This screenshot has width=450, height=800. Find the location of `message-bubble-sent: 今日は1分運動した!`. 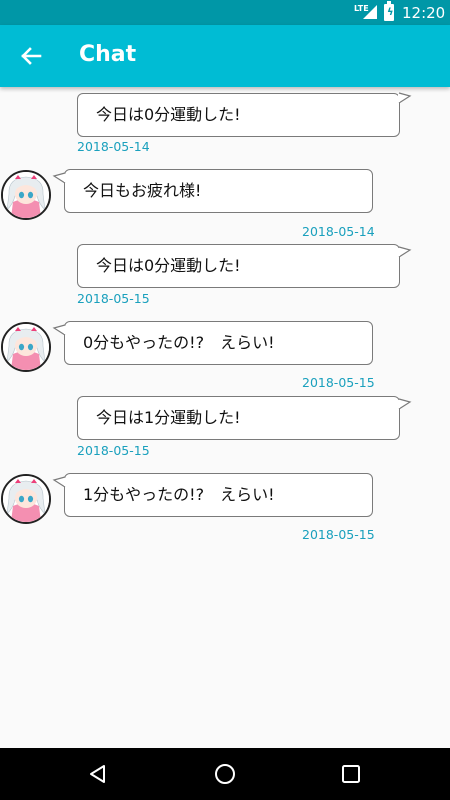

message-bubble-sent: 今日は1分運動した! is located at coordinates (238, 418).